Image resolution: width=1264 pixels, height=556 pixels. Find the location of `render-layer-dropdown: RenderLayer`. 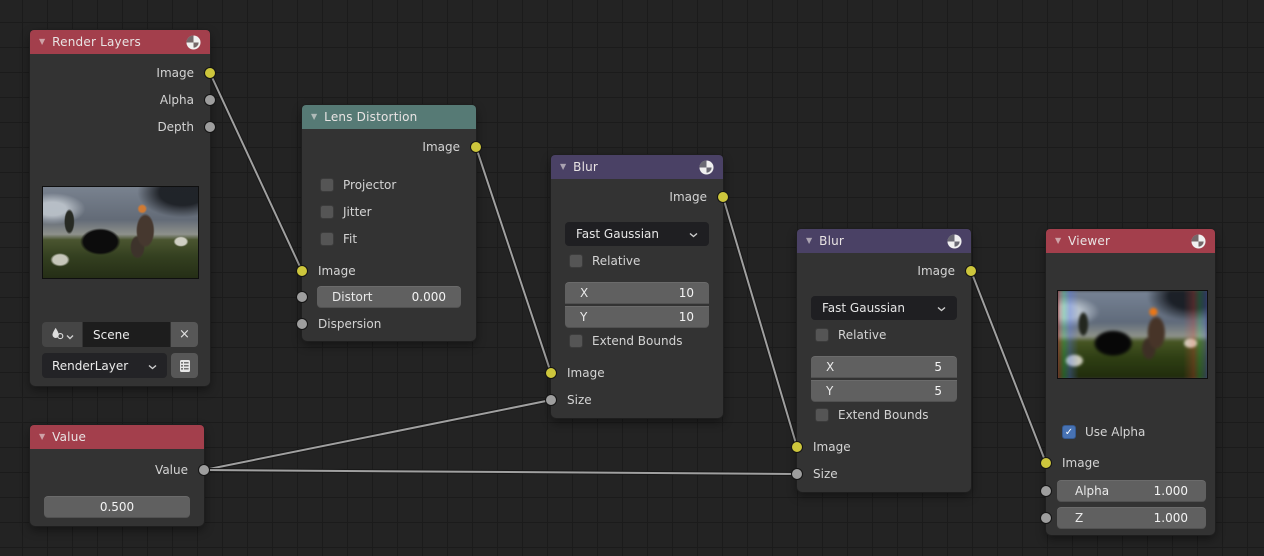

render-layer-dropdown: RenderLayer is located at coordinates (104, 365).